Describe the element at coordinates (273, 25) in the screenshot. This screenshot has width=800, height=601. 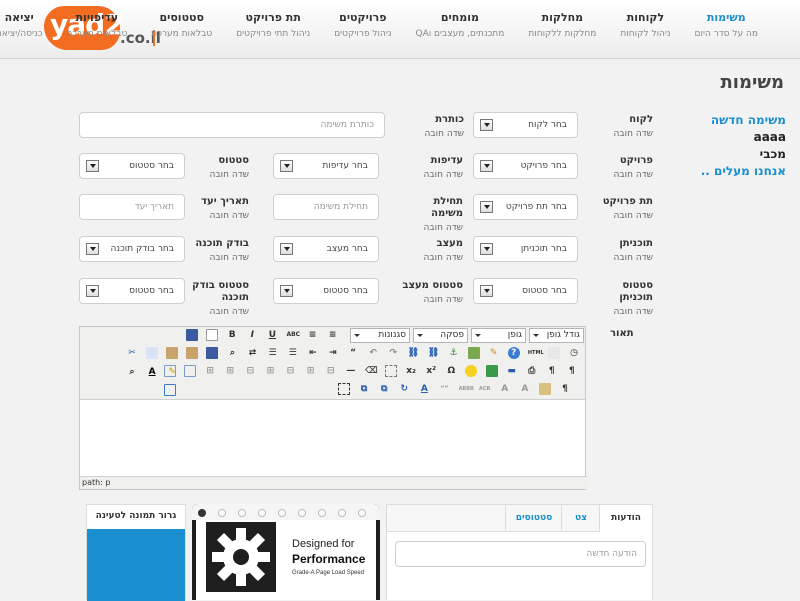
I see `nav-item-subprojects: תת פרויקט ניהול תתי פרויקטים` at that location.